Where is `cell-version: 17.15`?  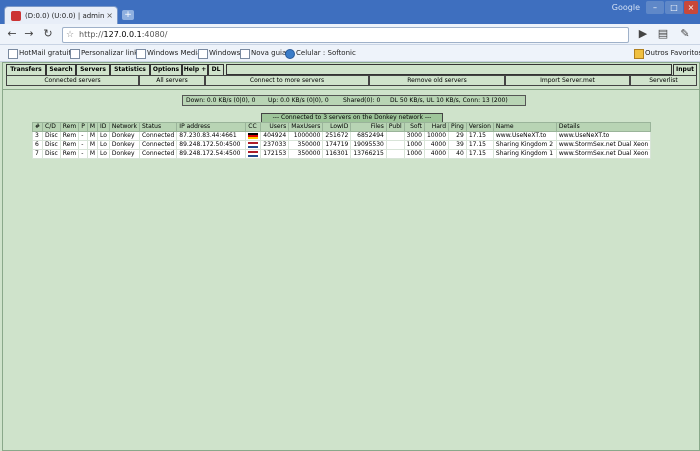
cell-version: 17.15 is located at coordinates (479, 154).